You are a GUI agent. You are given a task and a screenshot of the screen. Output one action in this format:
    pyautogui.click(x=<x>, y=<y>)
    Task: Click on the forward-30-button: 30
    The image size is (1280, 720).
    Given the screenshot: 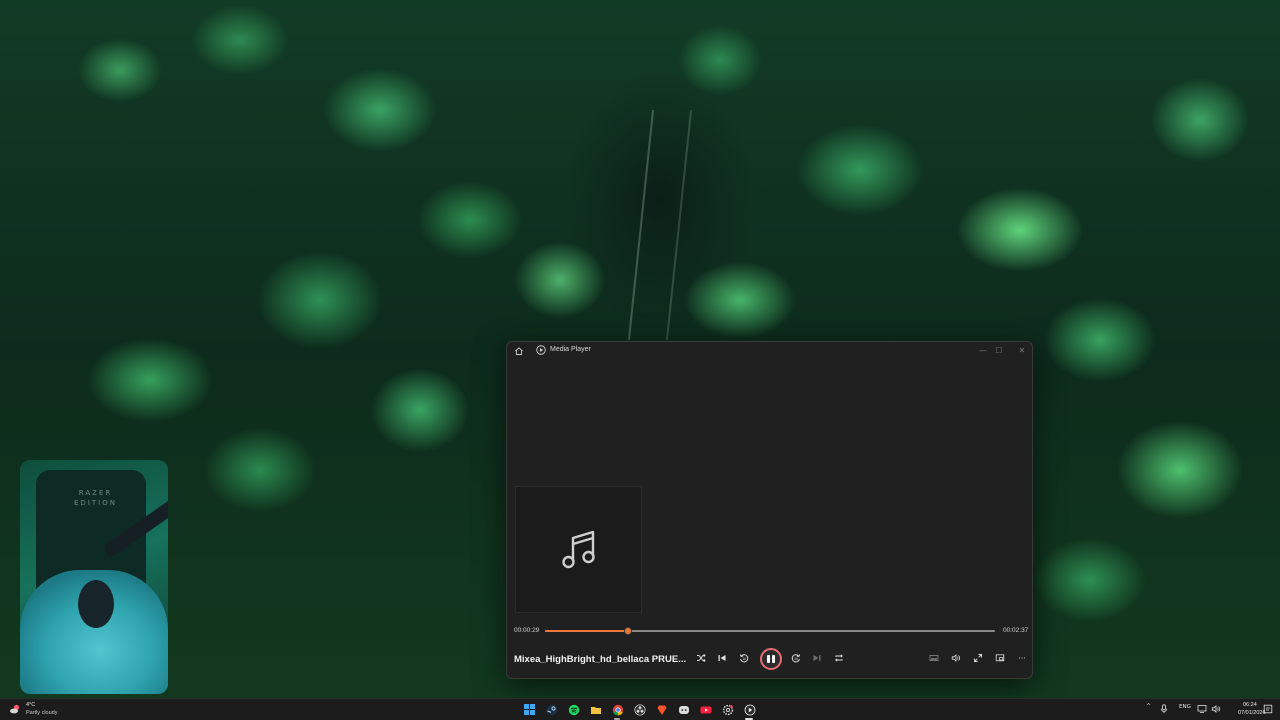 What is the action you would take?
    pyautogui.click(x=796, y=658)
    